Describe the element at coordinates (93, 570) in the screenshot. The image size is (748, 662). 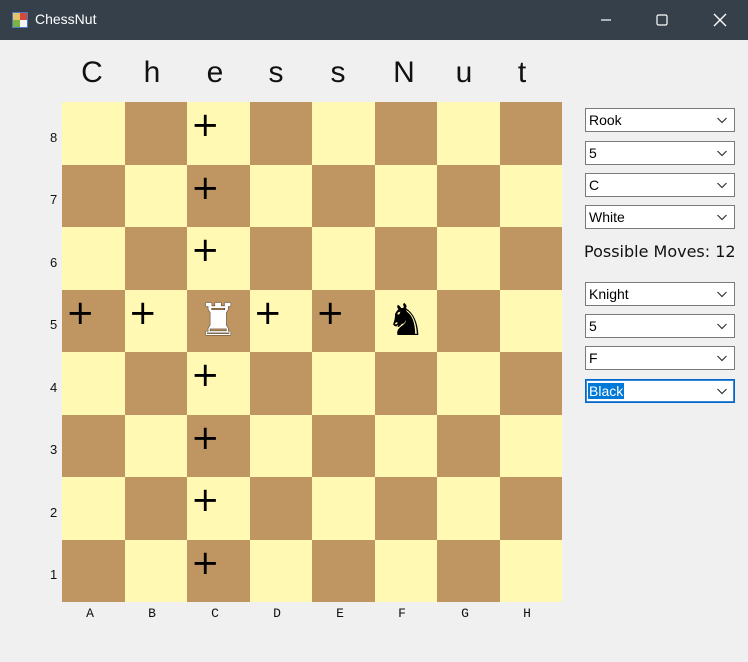
I see `square-a1` at that location.